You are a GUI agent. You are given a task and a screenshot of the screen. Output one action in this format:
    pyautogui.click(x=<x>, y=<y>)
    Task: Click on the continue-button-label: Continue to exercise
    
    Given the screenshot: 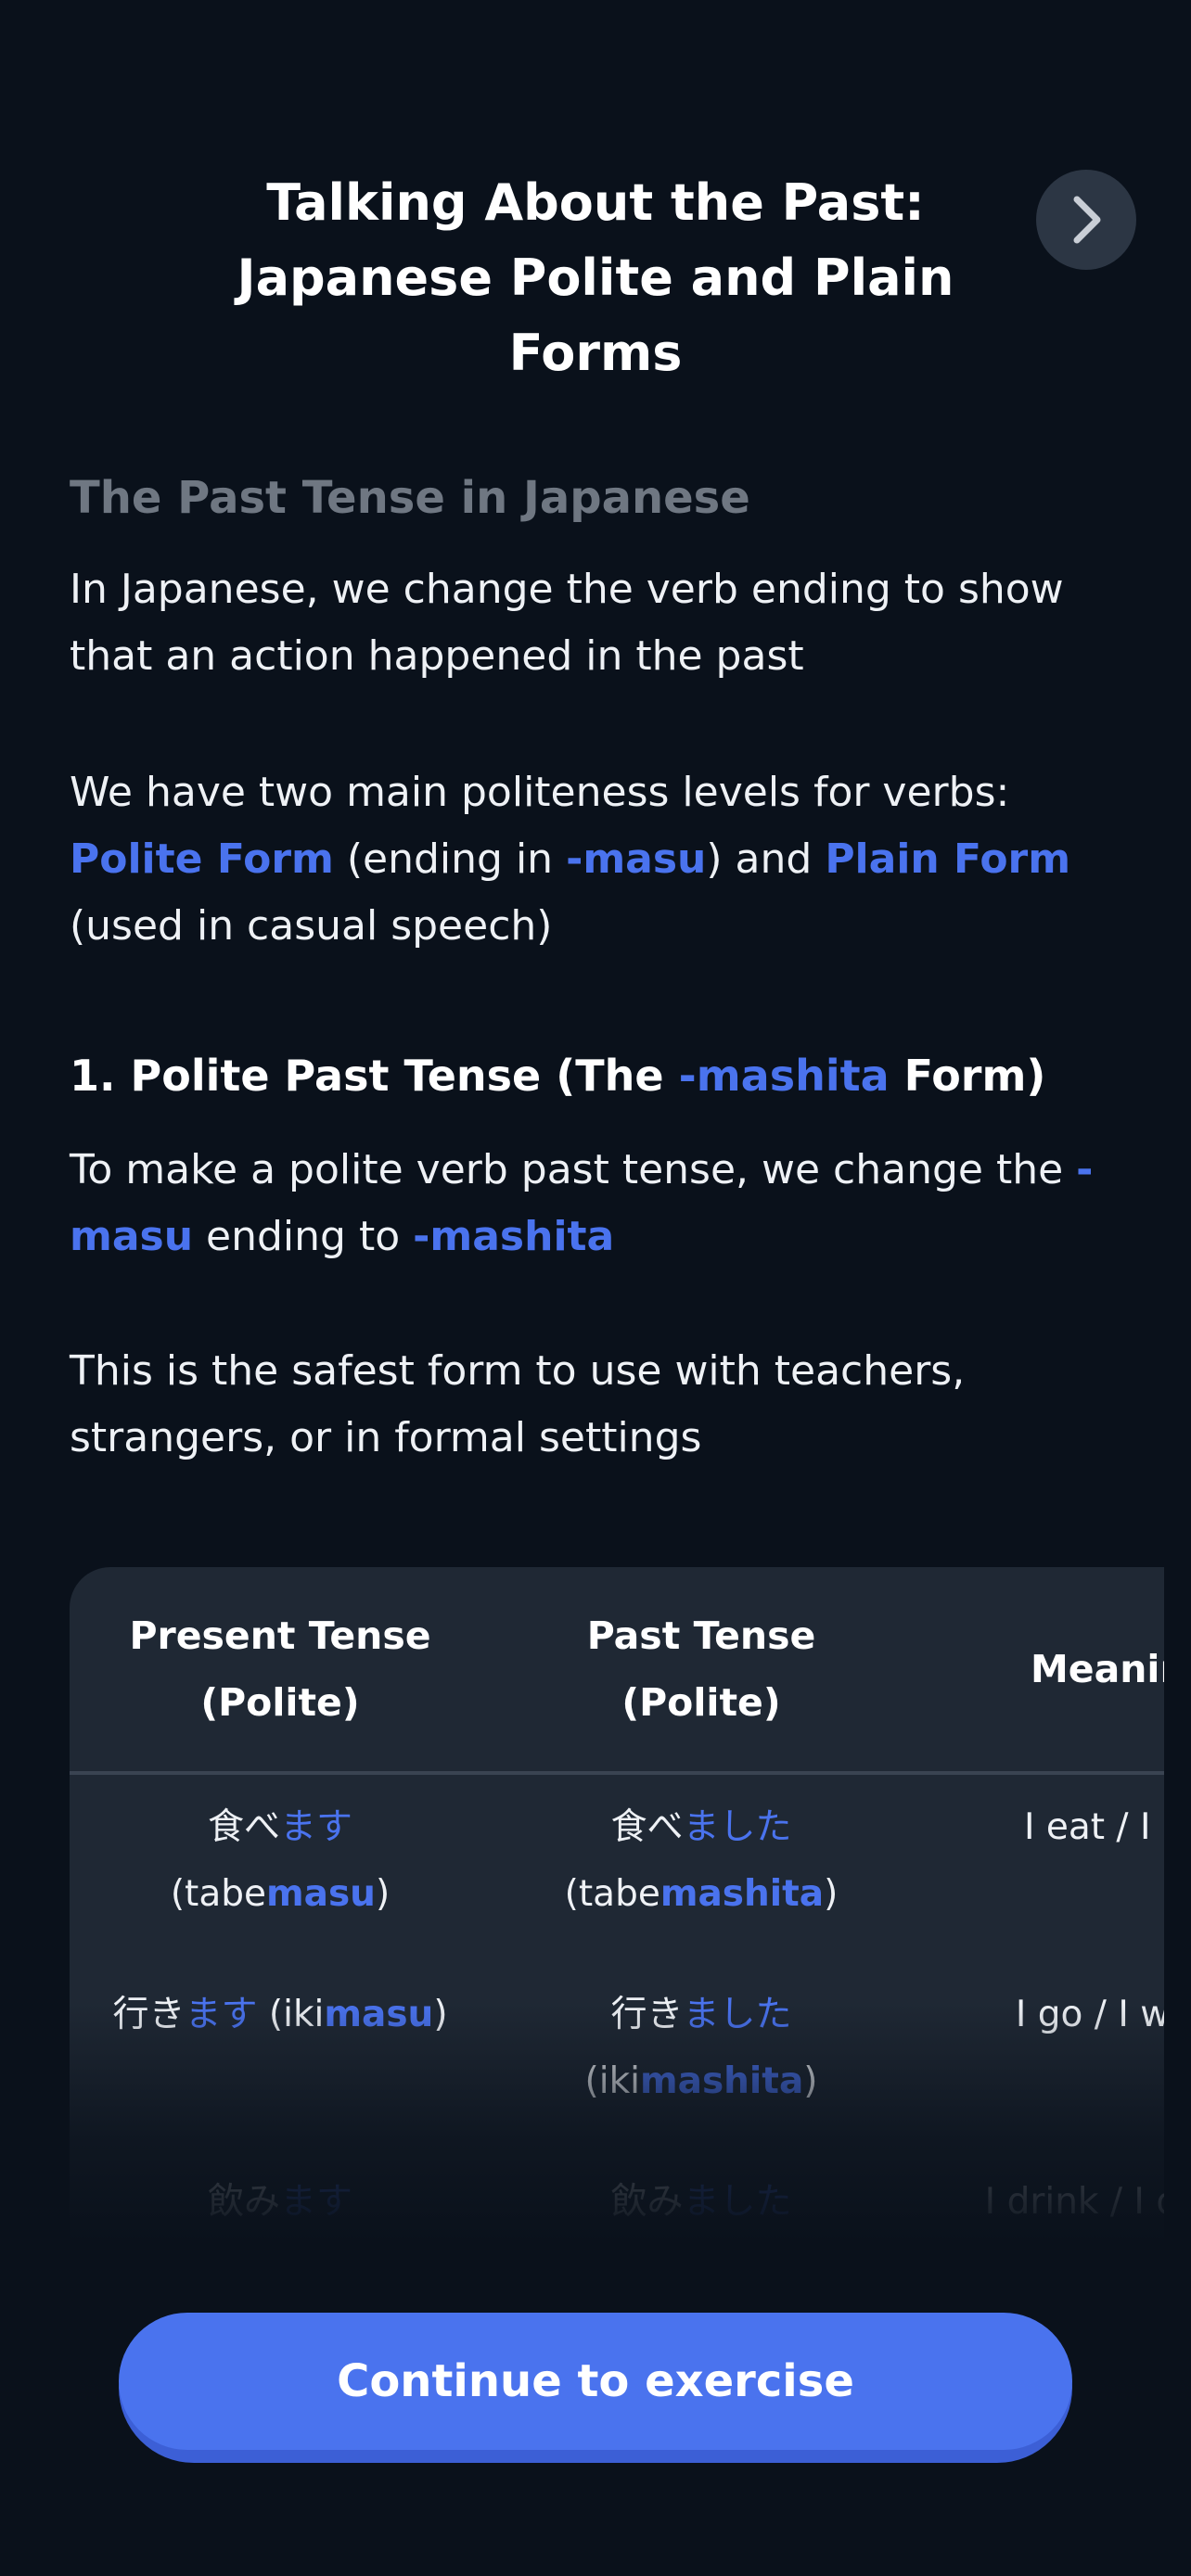 What is the action you would take?
    pyautogui.click(x=595, y=2381)
    